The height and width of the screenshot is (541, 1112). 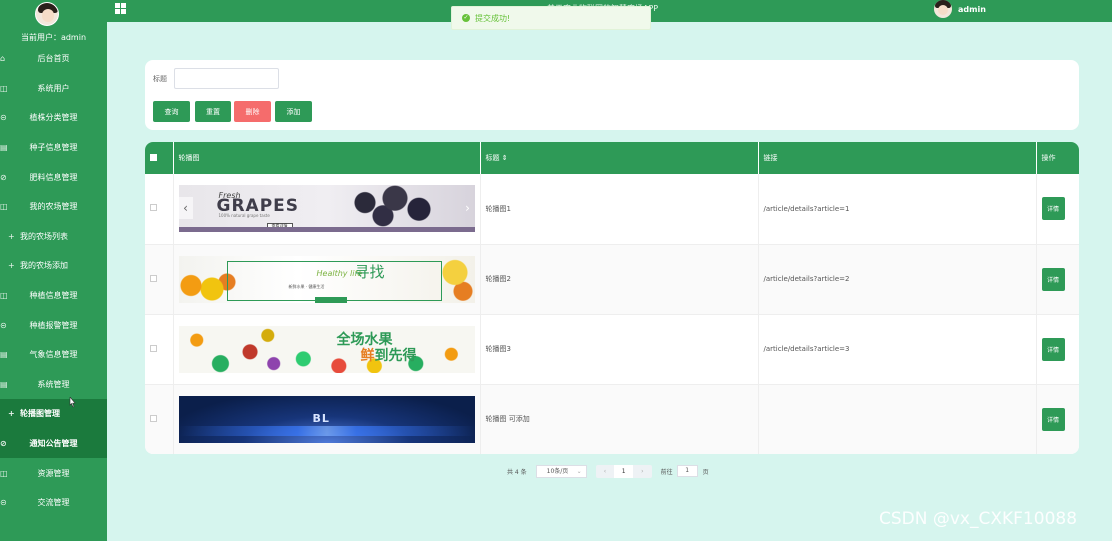 I want to click on row-title: 轮播图3, so click(x=619, y=349).